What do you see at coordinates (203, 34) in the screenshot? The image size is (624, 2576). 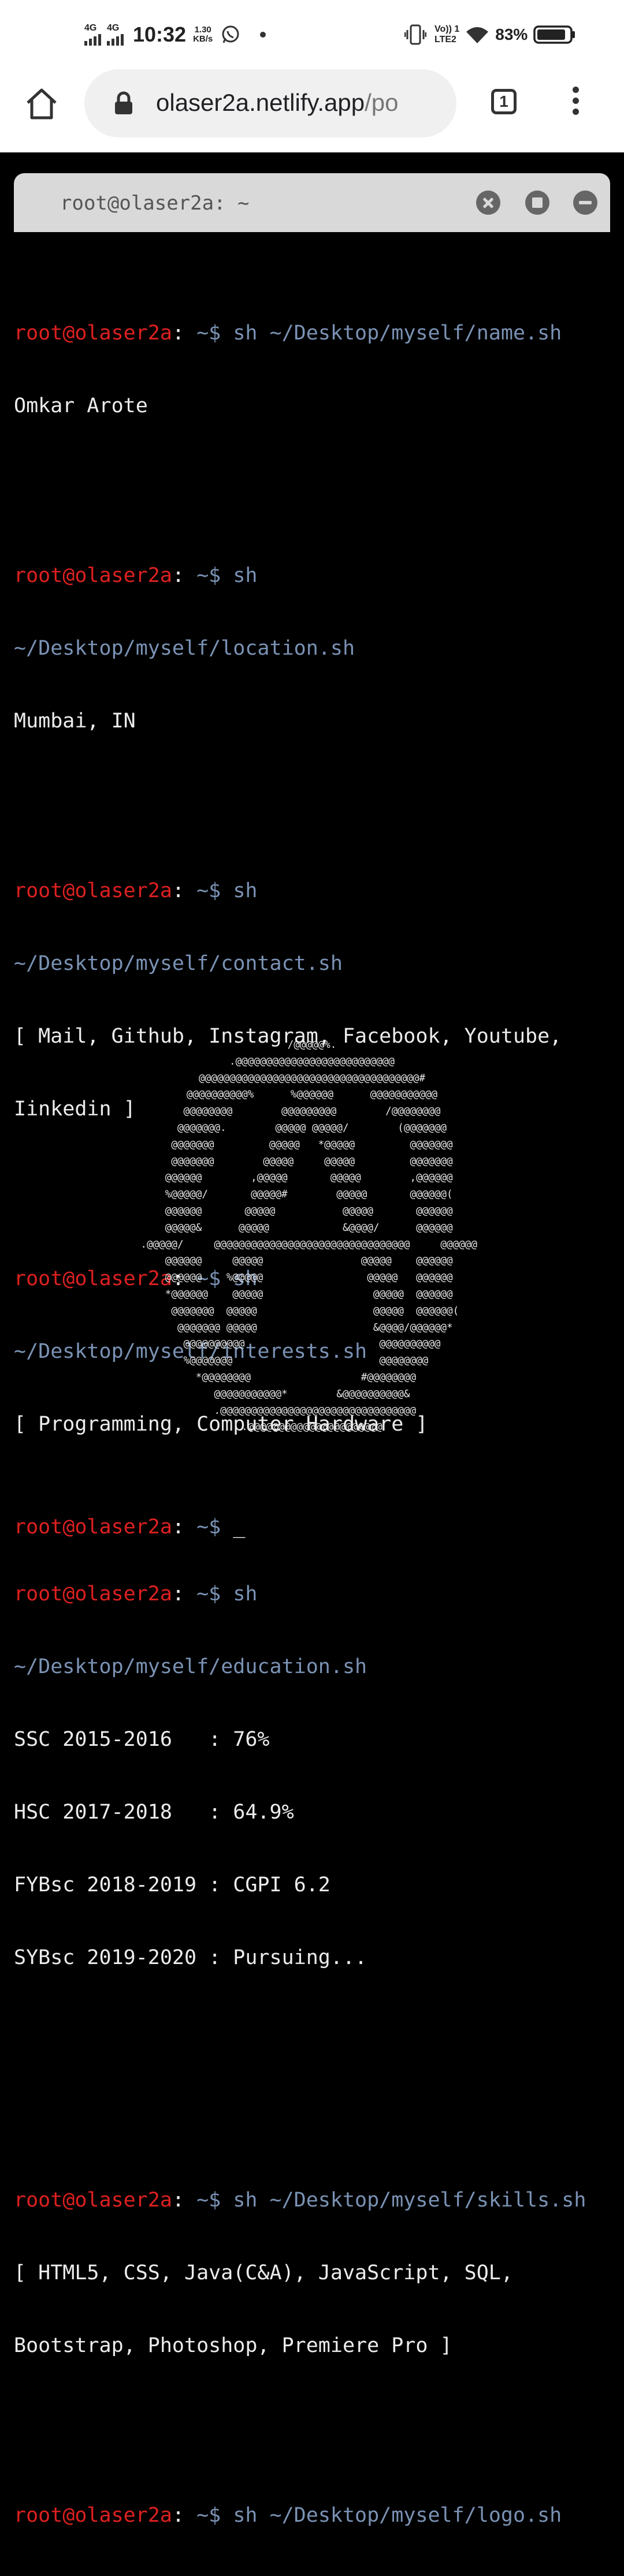 I see `network-speed: 1.30 KB/s` at bounding box center [203, 34].